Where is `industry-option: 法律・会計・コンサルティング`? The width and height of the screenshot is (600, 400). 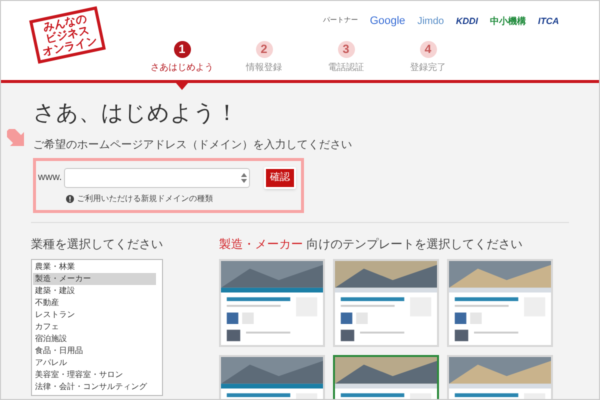 industry-option: 法律・会計・コンサルティング is located at coordinates (94, 386).